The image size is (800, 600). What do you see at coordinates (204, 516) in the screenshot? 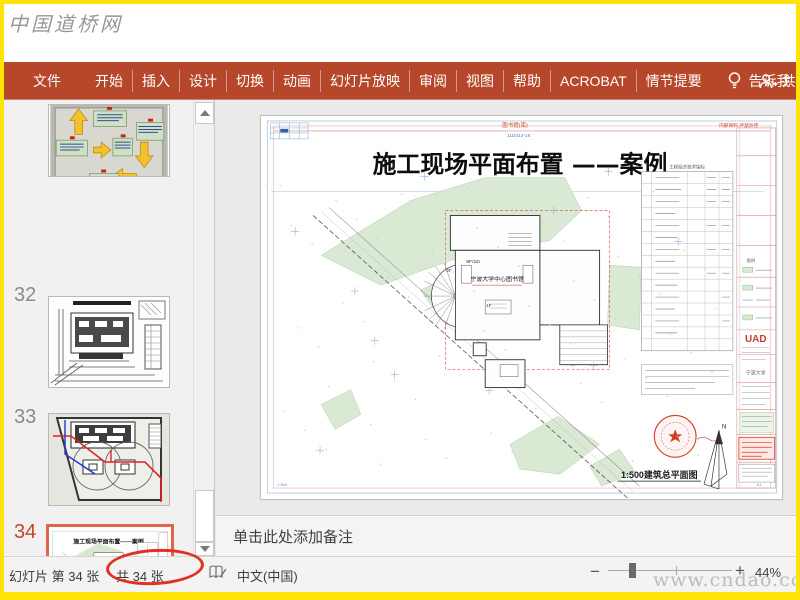
I see `scrollbar-thumb` at bounding box center [204, 516].